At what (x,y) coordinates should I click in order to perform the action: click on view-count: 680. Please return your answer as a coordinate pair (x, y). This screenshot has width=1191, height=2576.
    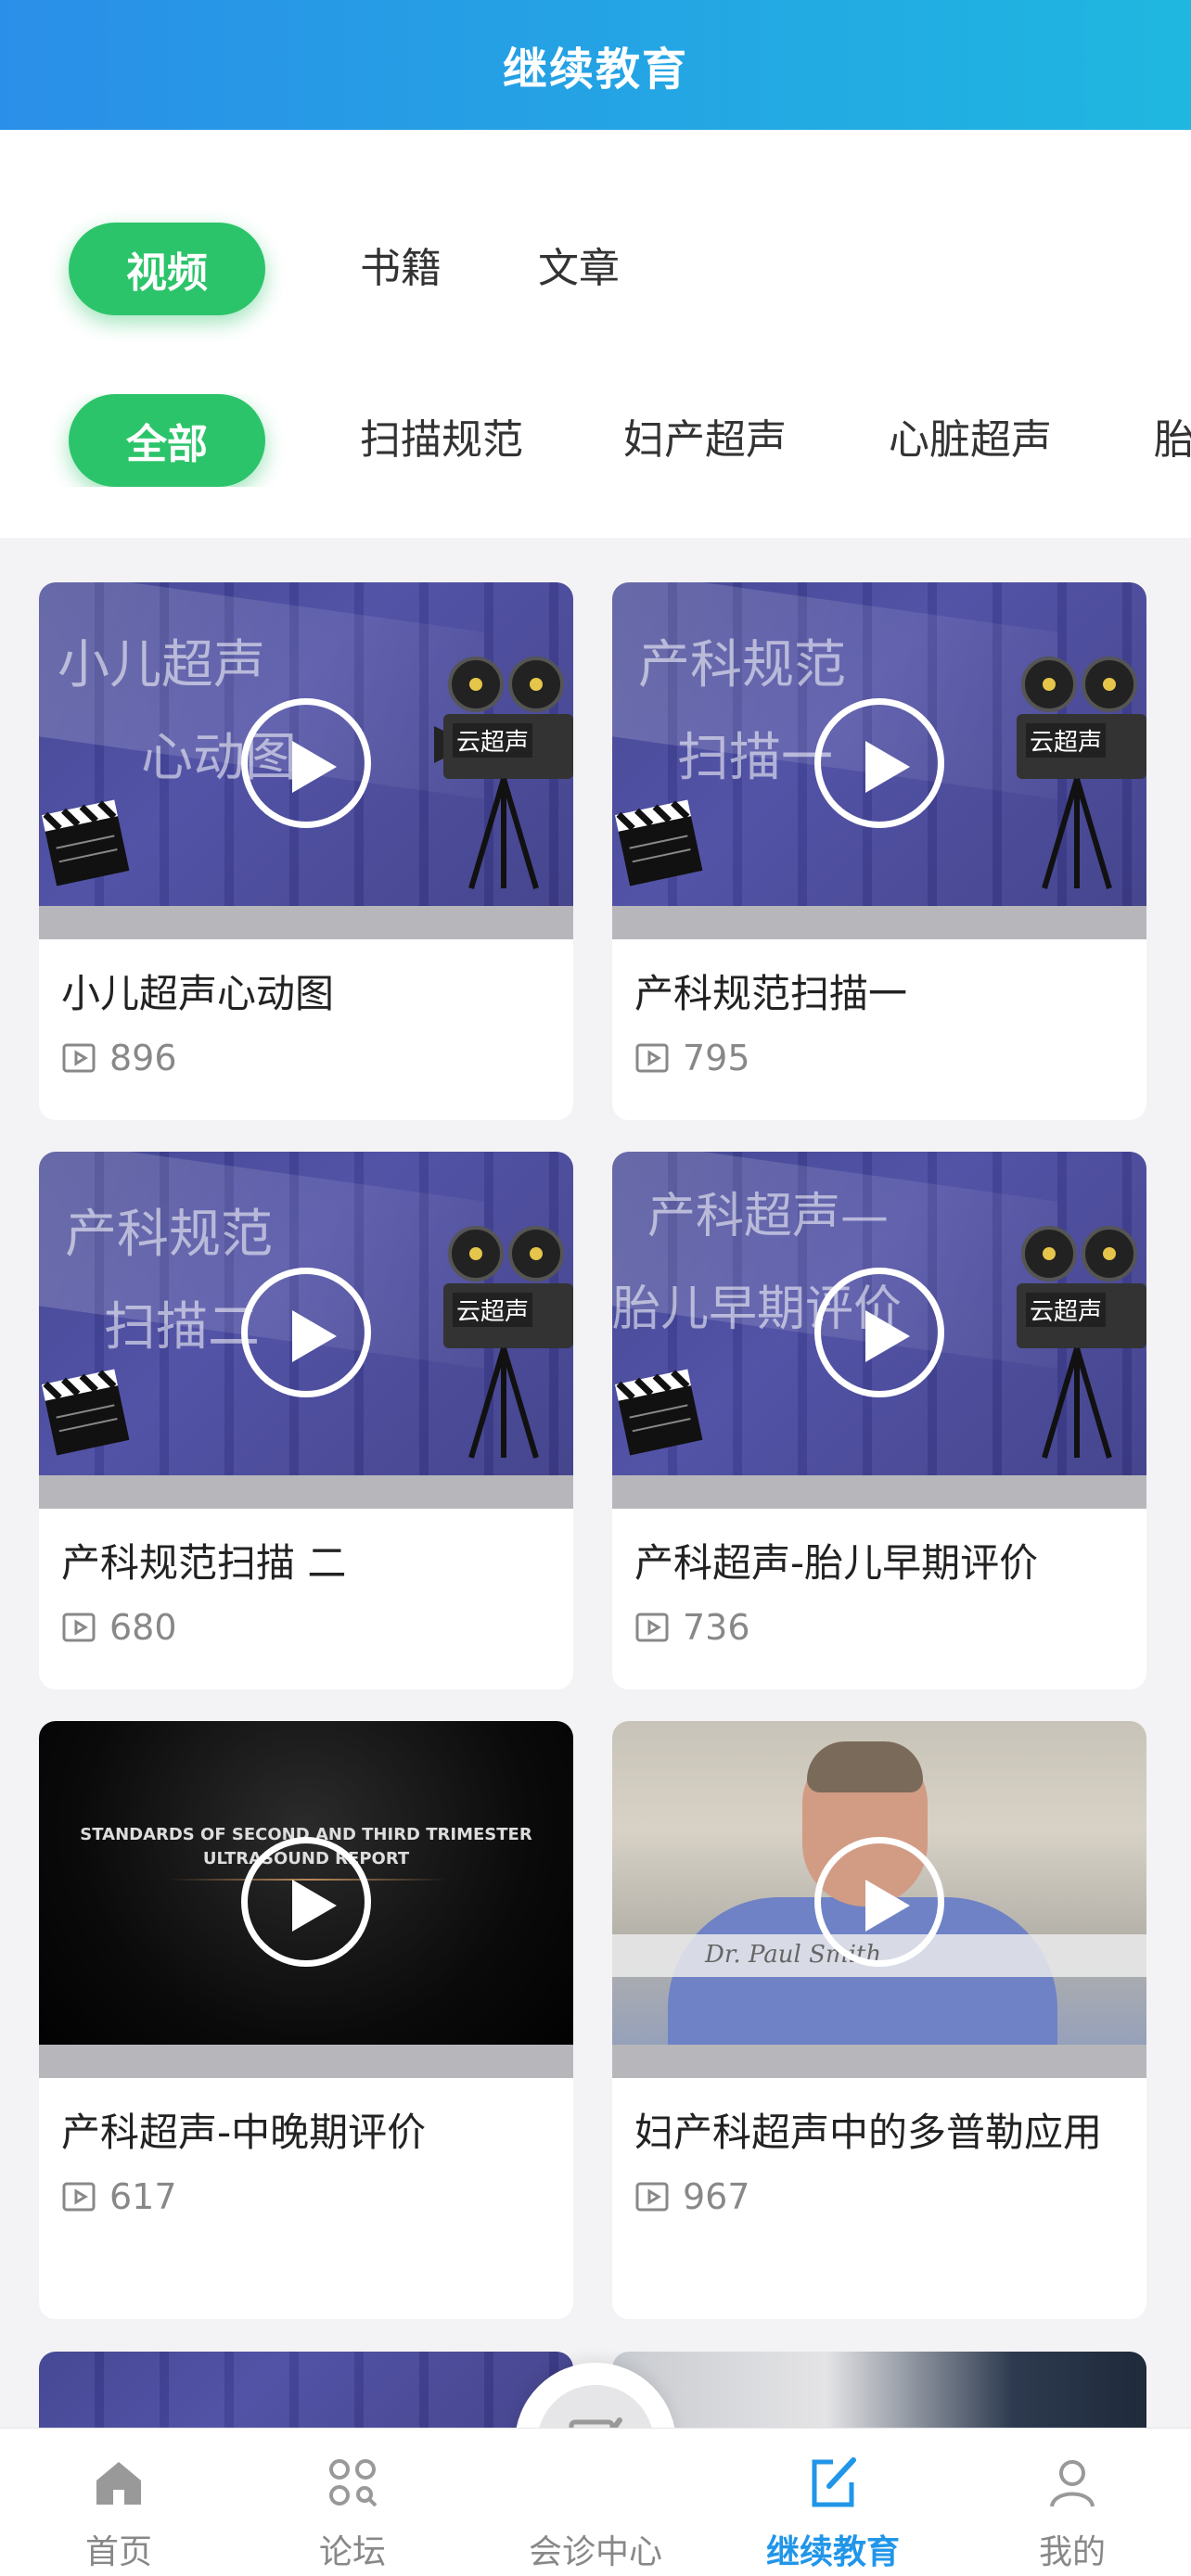
    Looking at the image, I should click on (306, 1627).